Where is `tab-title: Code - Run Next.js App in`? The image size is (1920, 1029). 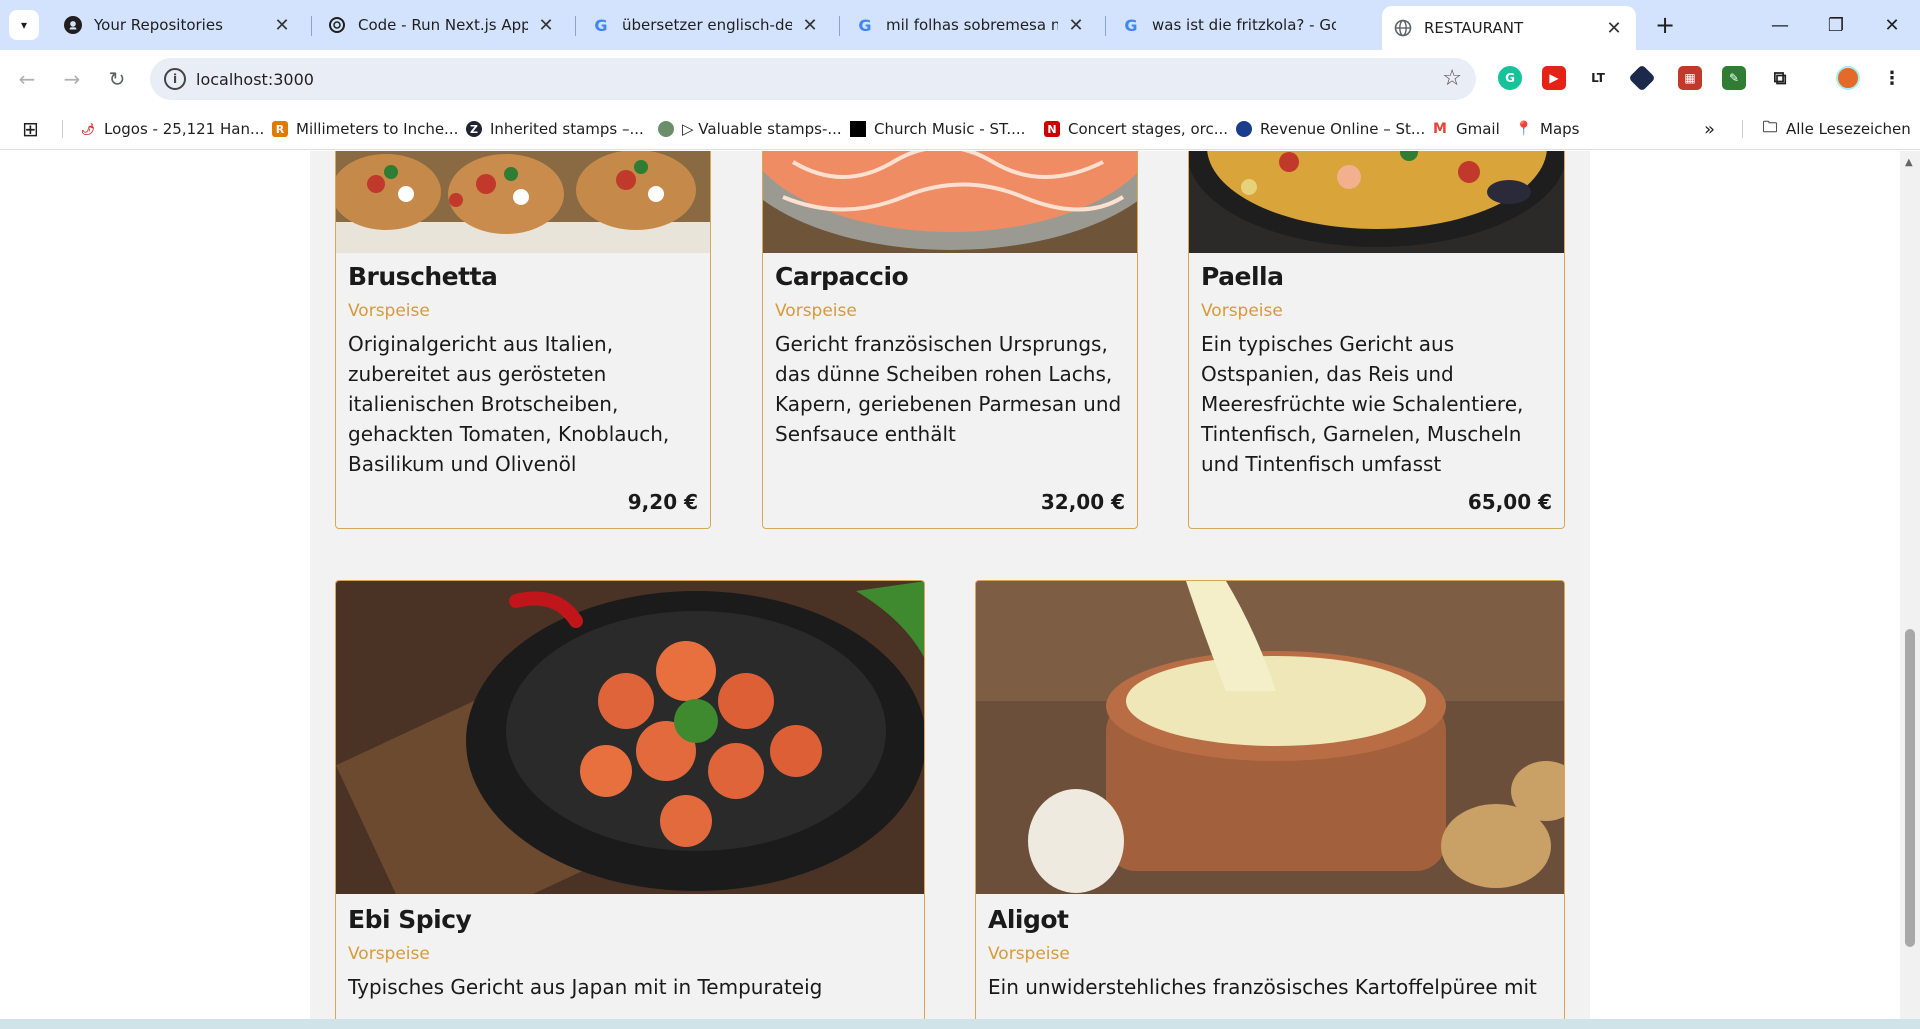
tab-title: Code - Run Next.js App in is located at coordinates (443, 25).